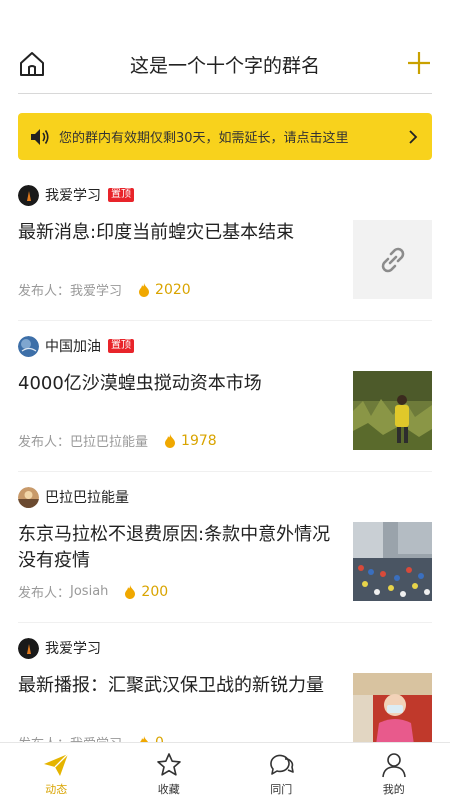 The image size is (450, 800). I want to click on paper-plane-icon, so click(56, 764).